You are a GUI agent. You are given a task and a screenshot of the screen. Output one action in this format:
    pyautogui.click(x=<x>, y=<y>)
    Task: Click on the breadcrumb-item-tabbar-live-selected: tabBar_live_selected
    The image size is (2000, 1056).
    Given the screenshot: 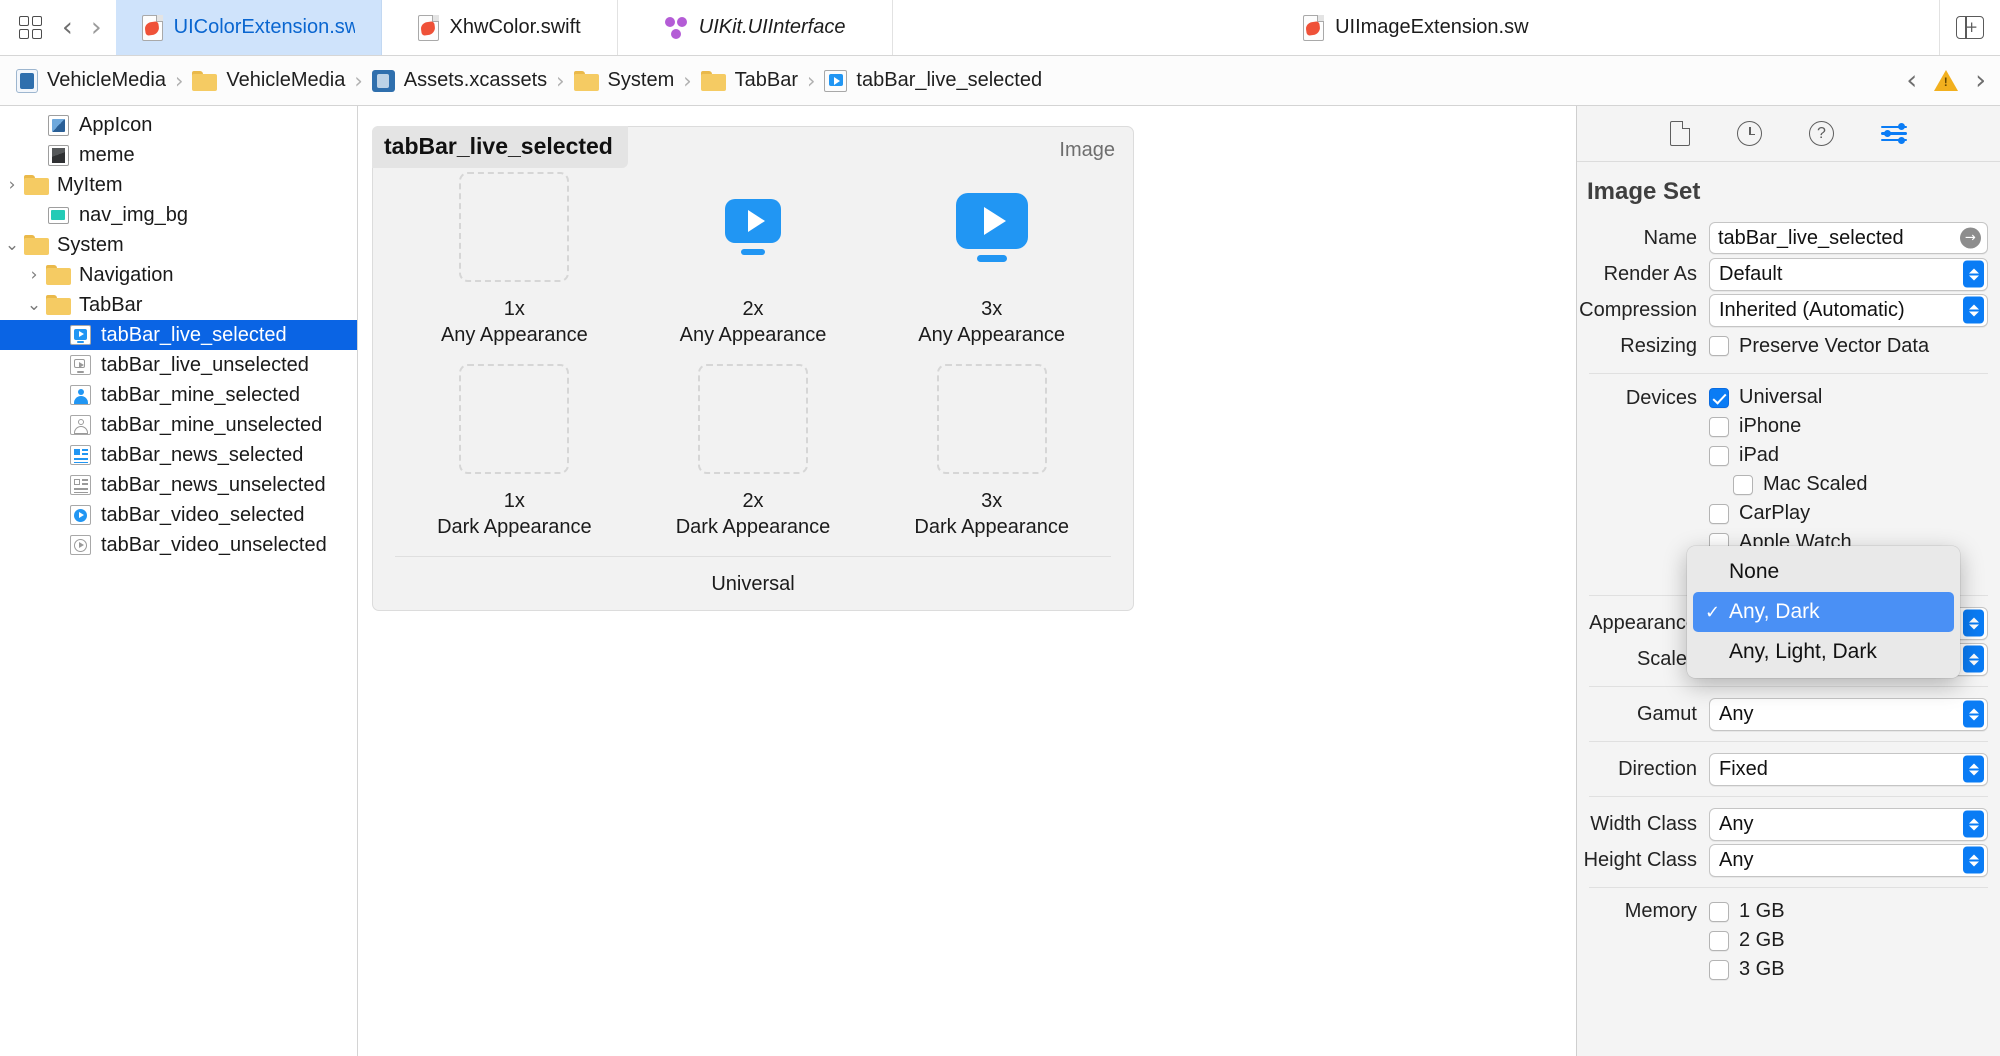 What is the action you would take?
    pyautogui.click(x=933, y=80)
    